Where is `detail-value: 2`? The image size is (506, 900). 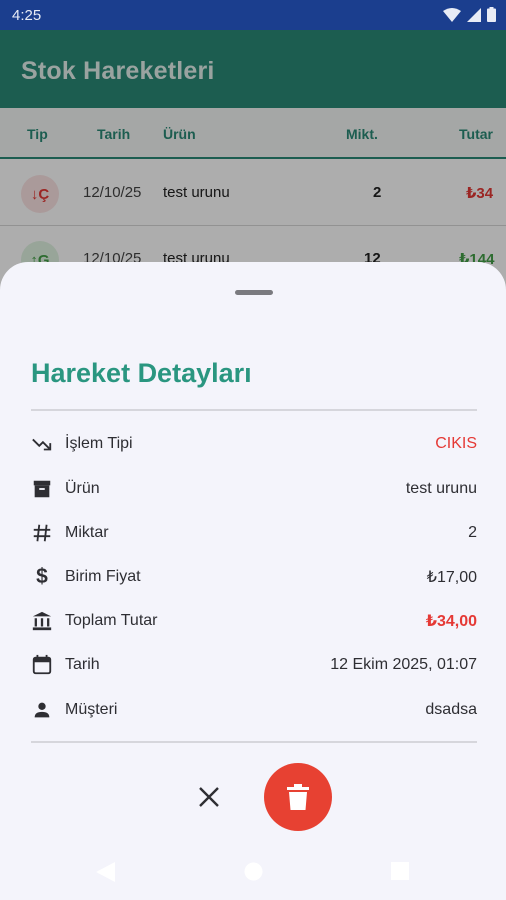 detail-value: 2 is located at coordinates (472, 532).